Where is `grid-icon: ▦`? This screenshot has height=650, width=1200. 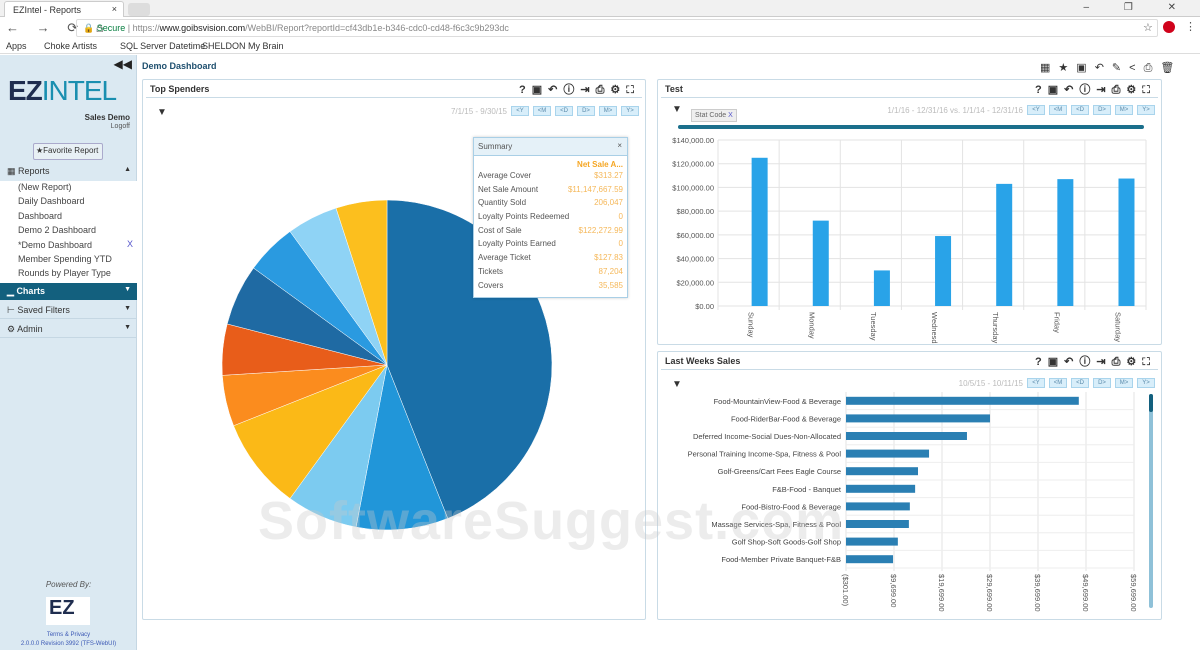
grid-icon: ▦ is located at coordinates (1049, 68).